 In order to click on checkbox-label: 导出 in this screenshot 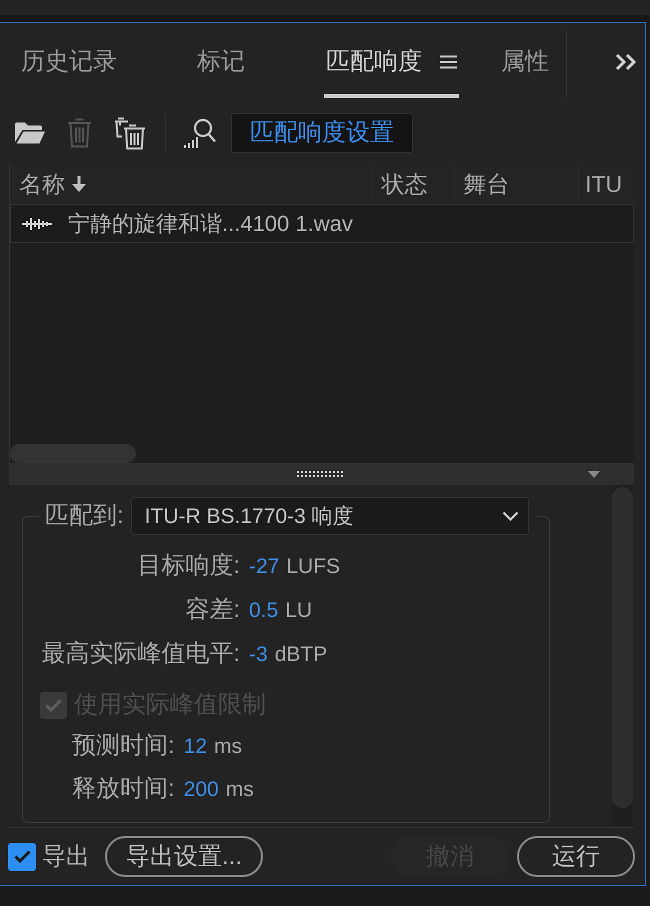, I will do `click(66, 856)`.